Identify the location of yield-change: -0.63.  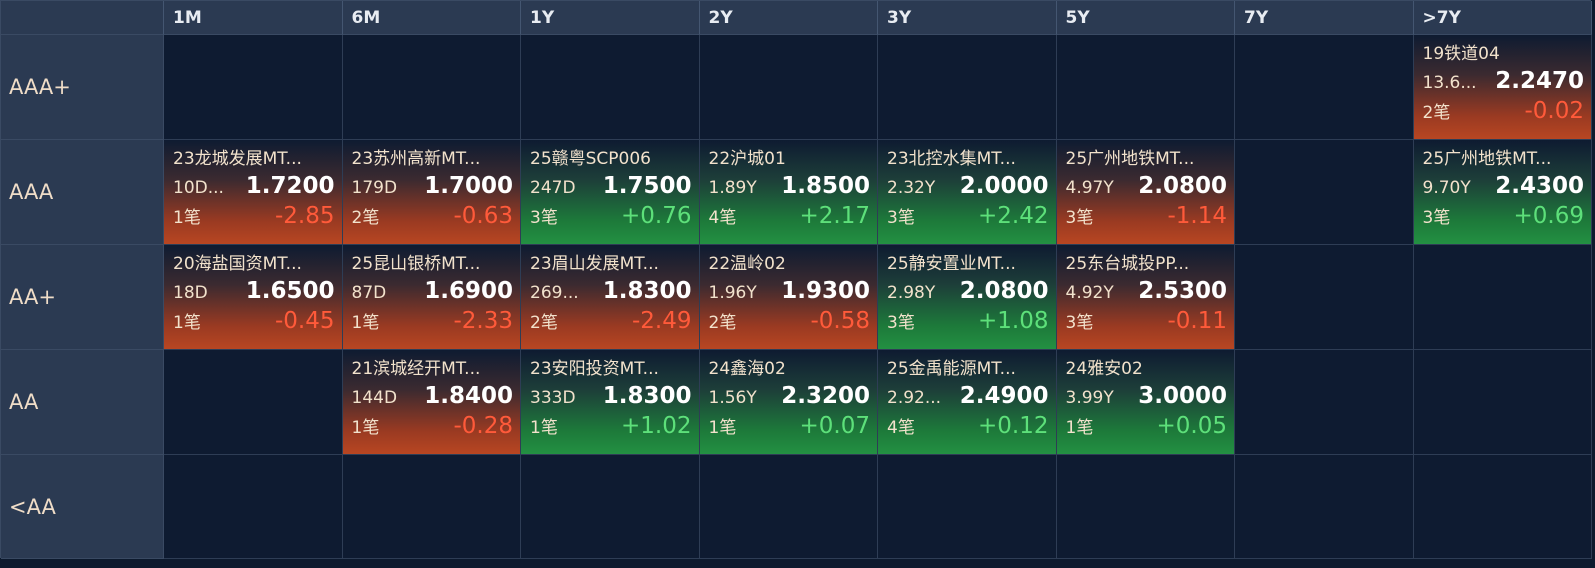
(483, 216).